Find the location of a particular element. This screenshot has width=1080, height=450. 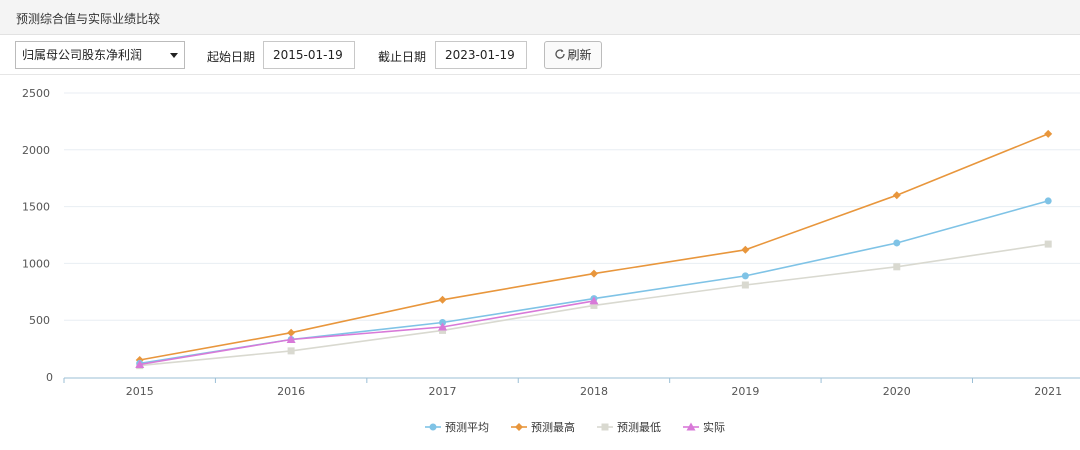

refresh-button: 刷新 is located at coordinates (573, 55).